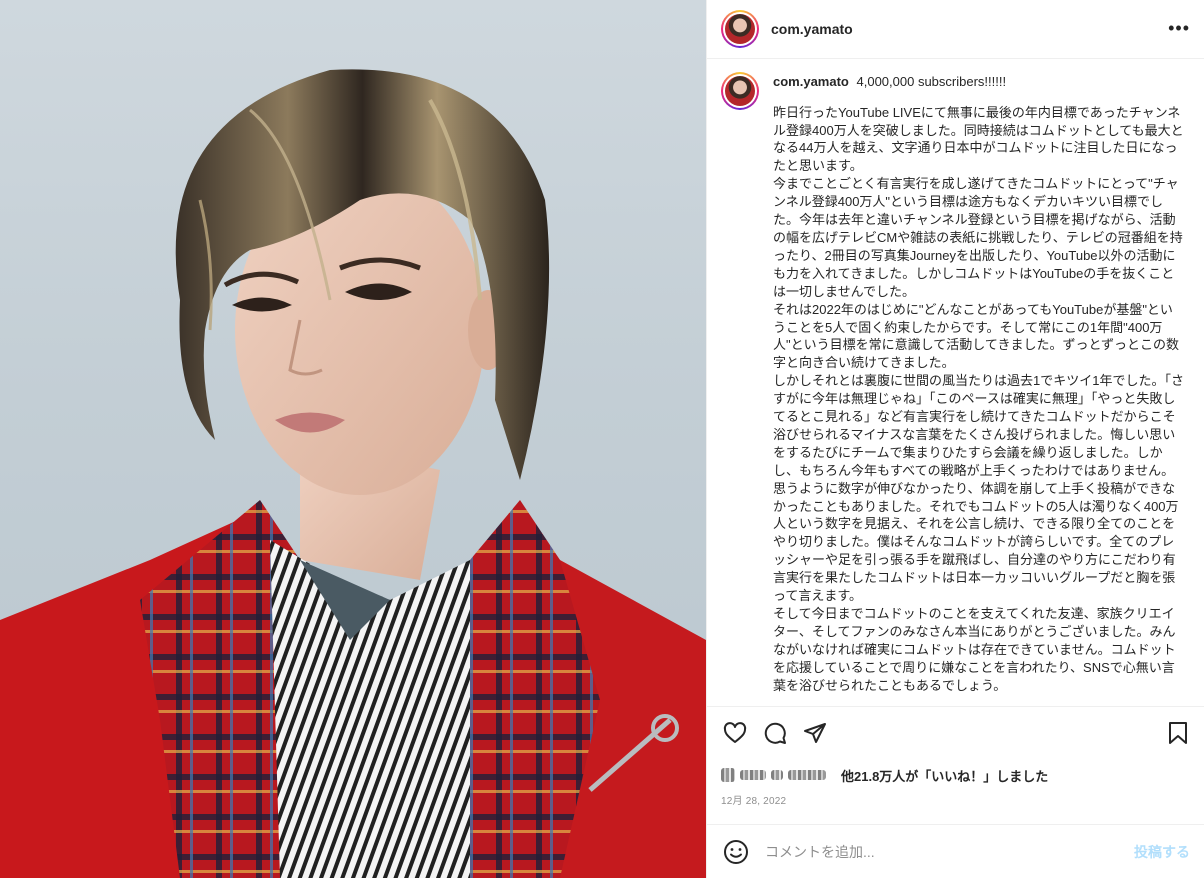 This screenshot has height=878, width=1204. What do you see at coordinates (736, 852) in the screenshot?
I see `emoji-icon` at bounding box center [736, 852].